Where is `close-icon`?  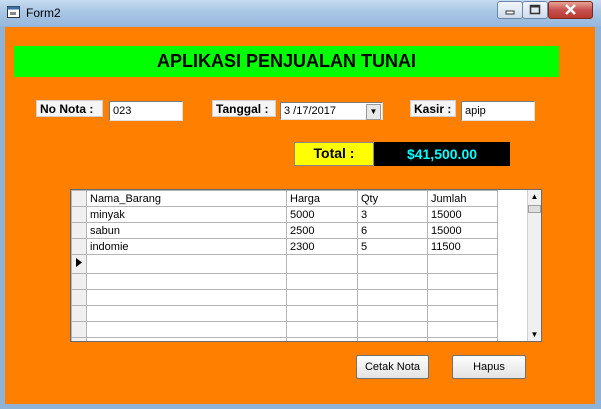 close-icon is located at coordinates (570, 9).